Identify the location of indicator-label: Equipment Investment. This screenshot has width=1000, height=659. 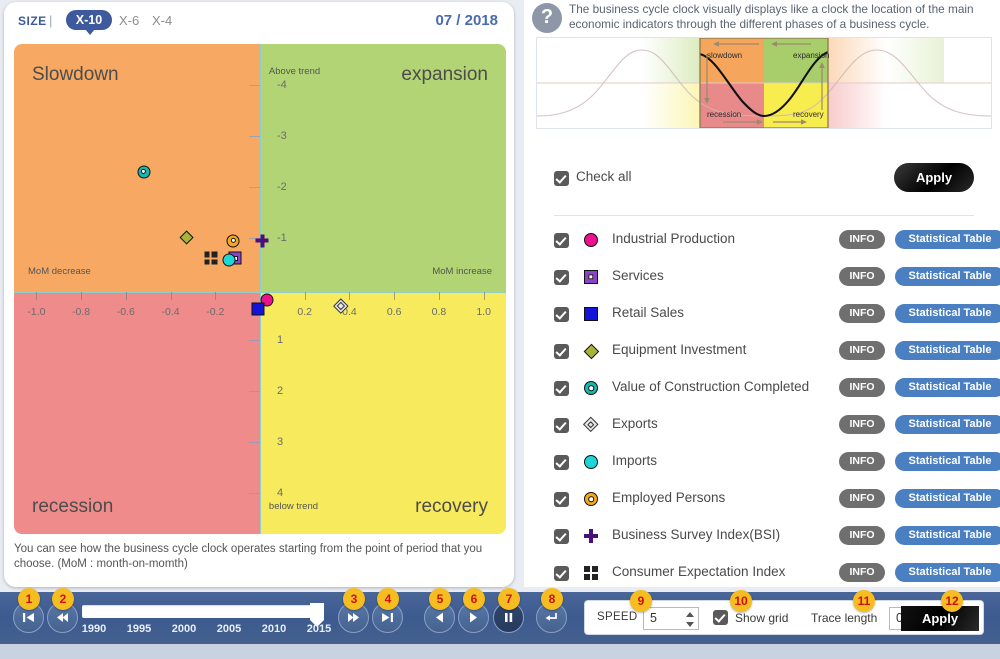
(679, 349).